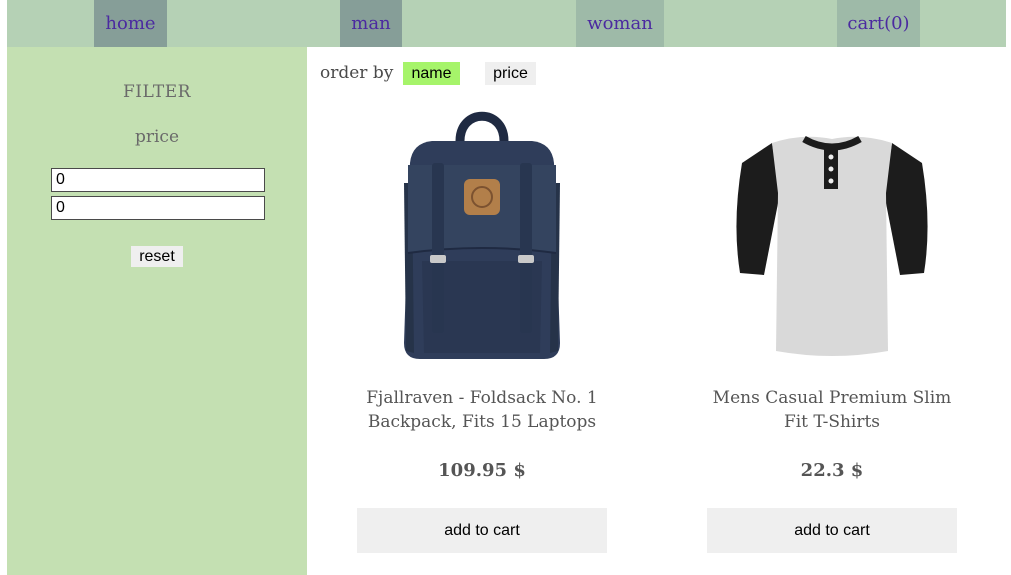 This screenshot has width=1011, height=575. What do you see at coordinates (506, 23) in the screenshot?
I see `top-nav: home man woman cart(0)` at bounding box center [506, 23].